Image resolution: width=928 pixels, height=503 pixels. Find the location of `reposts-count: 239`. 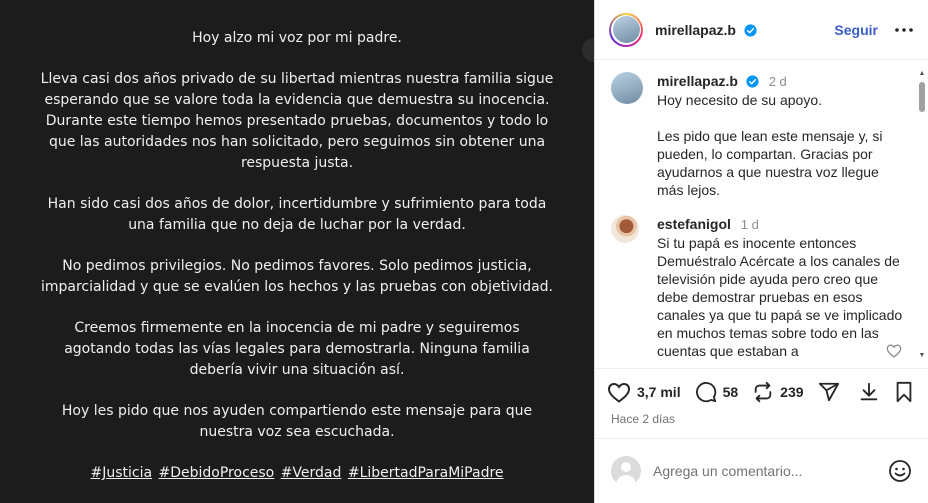

reposts-count: 239 is located at coordinates (792, 392).